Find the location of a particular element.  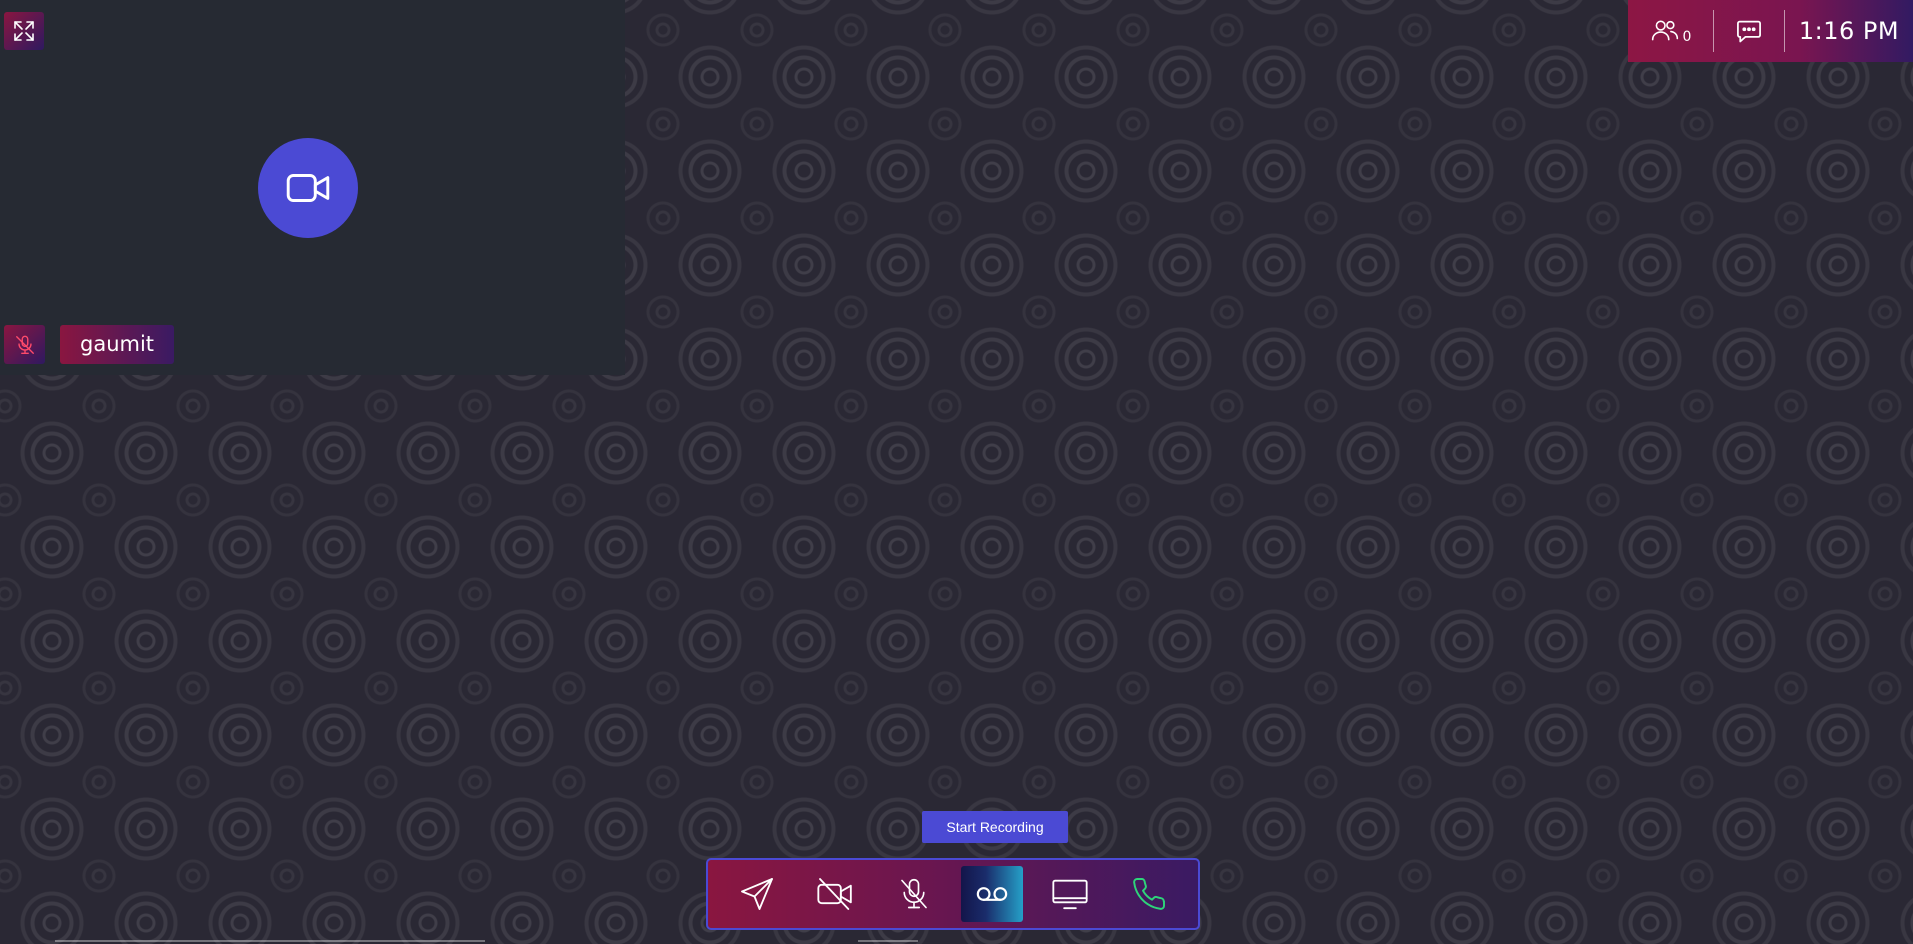

participant-count: 0 is located at coordinates (1687, 37).